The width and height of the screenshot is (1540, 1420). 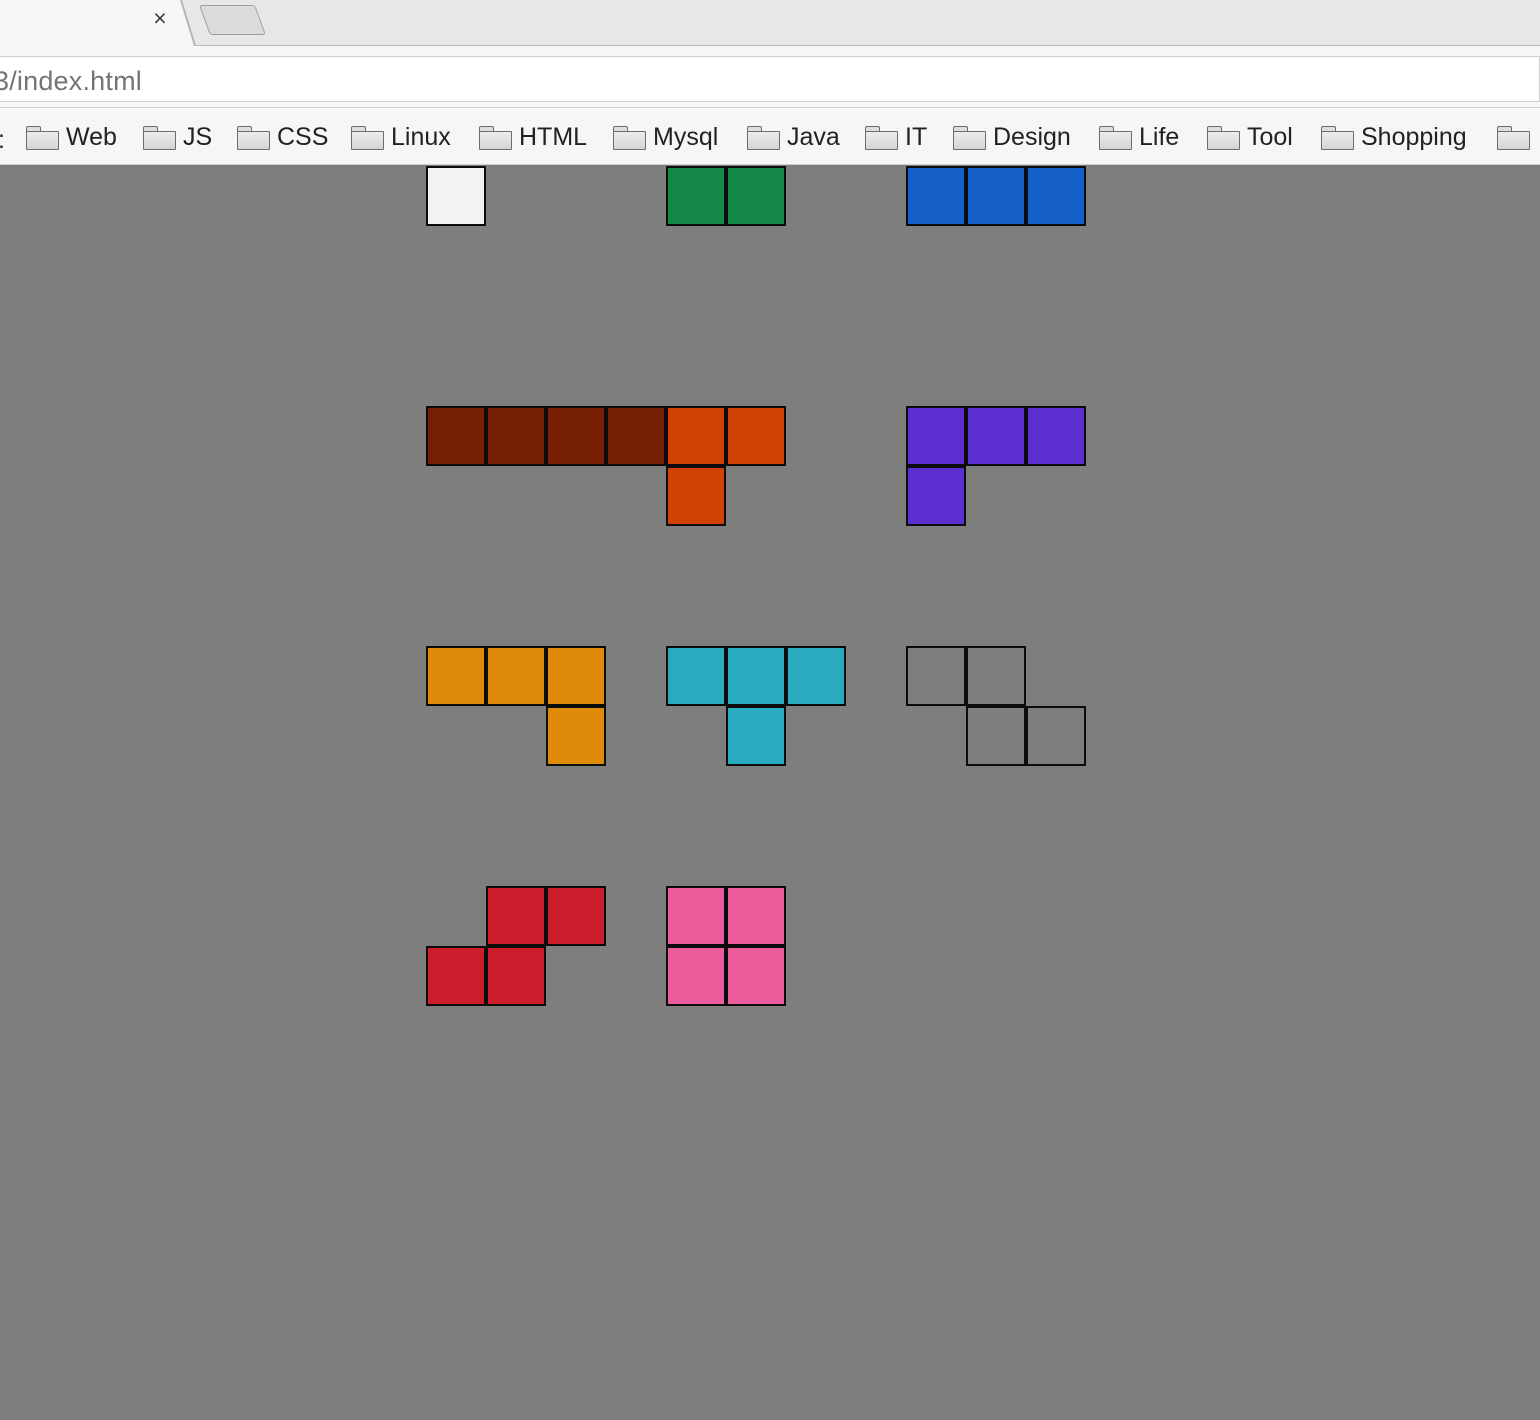 I want to click on bookmark-folder: Java, so click(x=793, y=137).